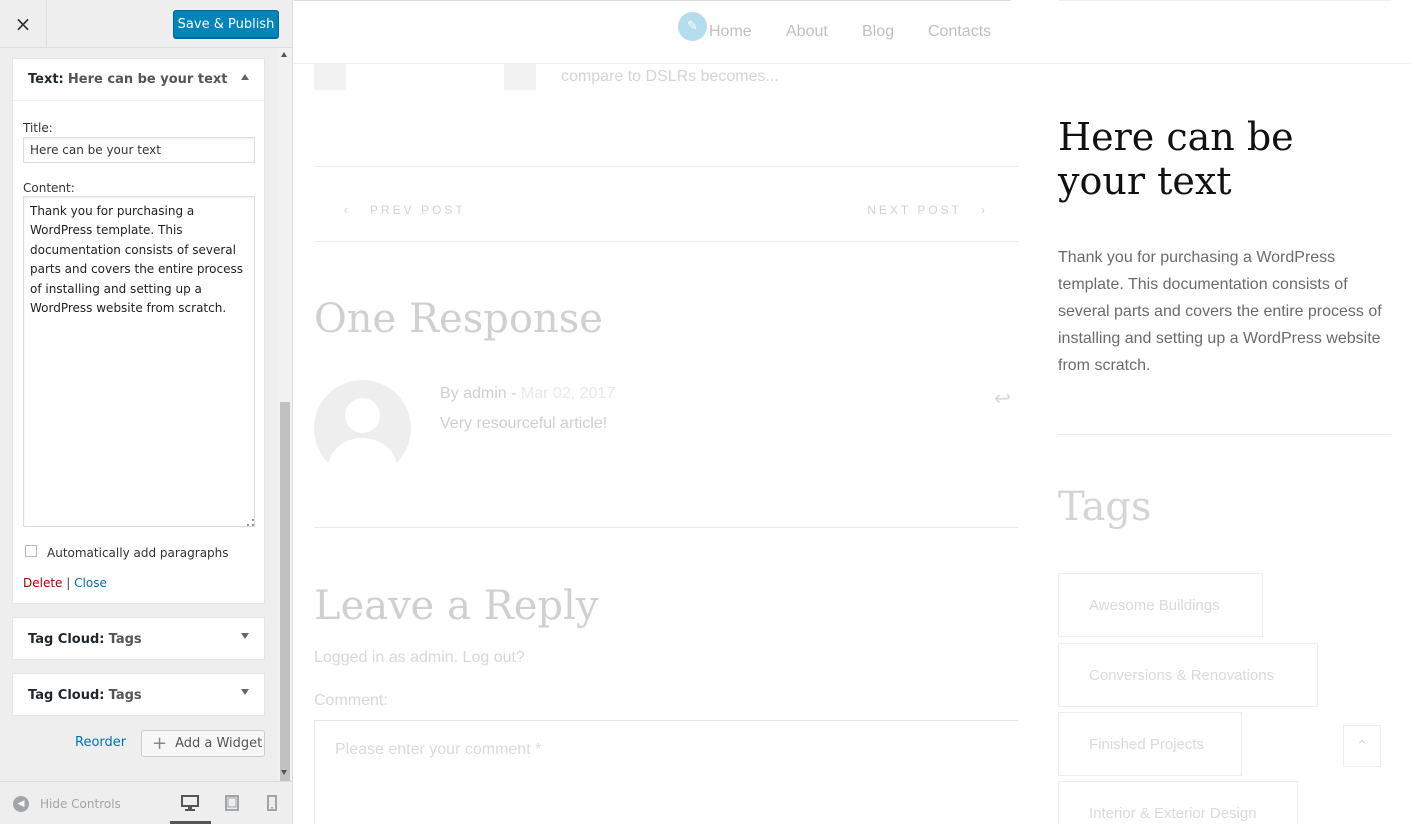 The image size is (1411, 824). What do you see at coordinates (219, 743) in the screenshot?
I see `add-widget-label: Add a Widget` at bounding box center [219, 743].